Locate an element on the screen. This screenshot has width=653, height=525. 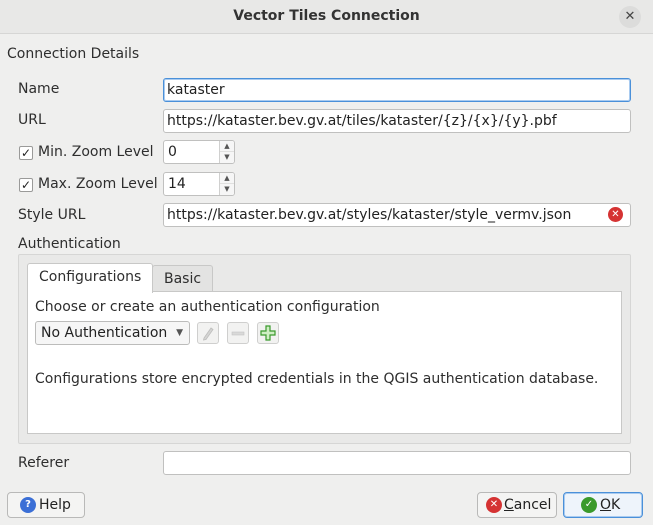
green-plus-icon is located at coordinates (268, 333).